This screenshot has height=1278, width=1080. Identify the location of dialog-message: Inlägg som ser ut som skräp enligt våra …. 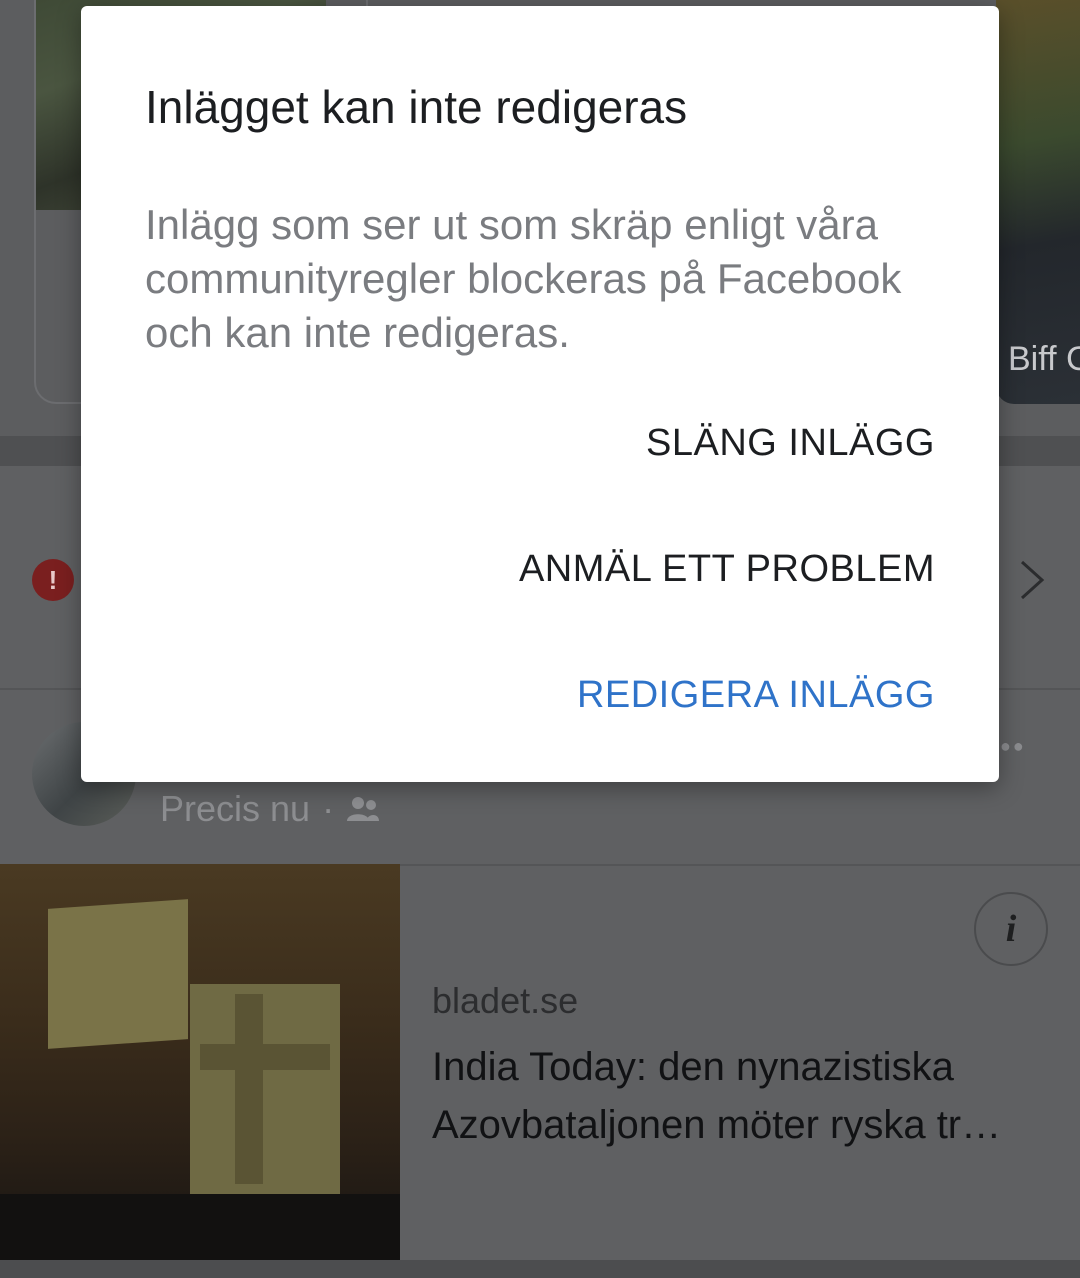
(523, 278).